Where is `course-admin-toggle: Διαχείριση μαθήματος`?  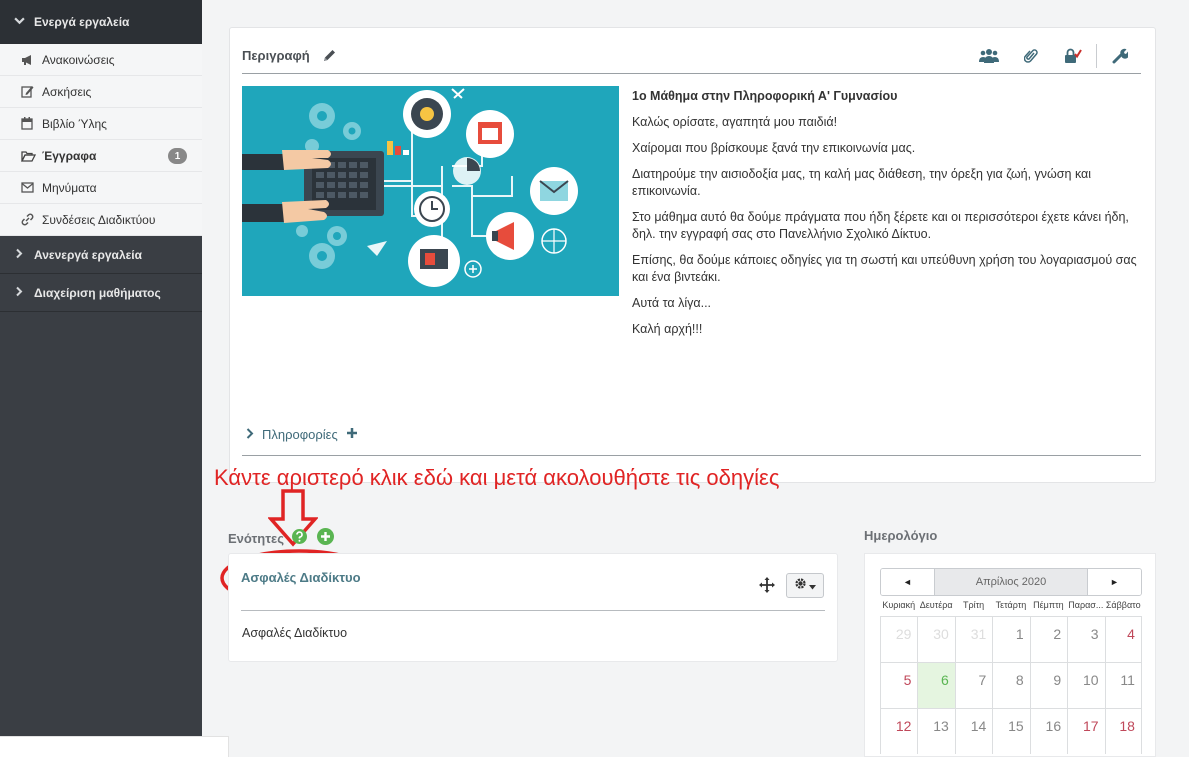
course-admin-toggle: Διαχείριση μαθήματος is located at coordinates (101, 293).